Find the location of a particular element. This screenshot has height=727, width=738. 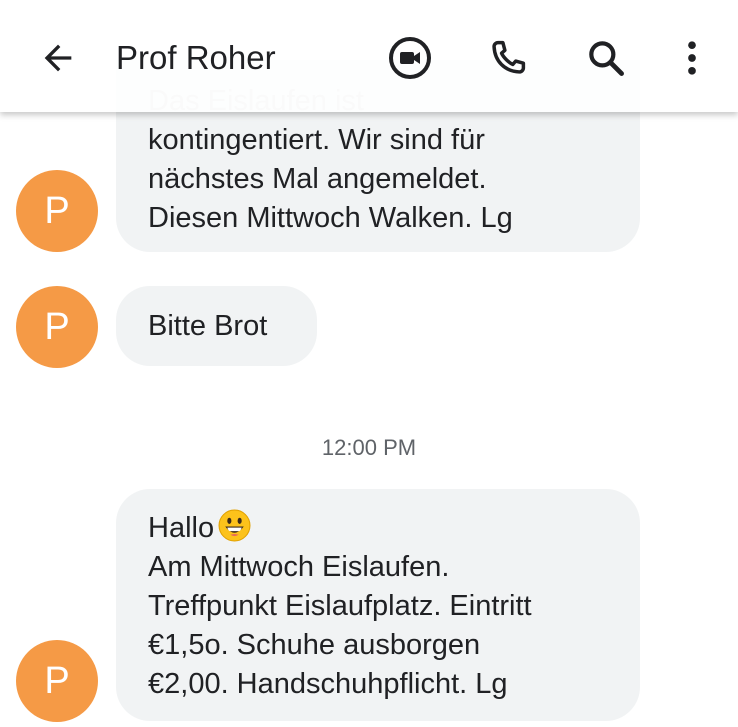

message-line: €1,5o. Schuhe ausborgen is located at coordinates (314, 645).